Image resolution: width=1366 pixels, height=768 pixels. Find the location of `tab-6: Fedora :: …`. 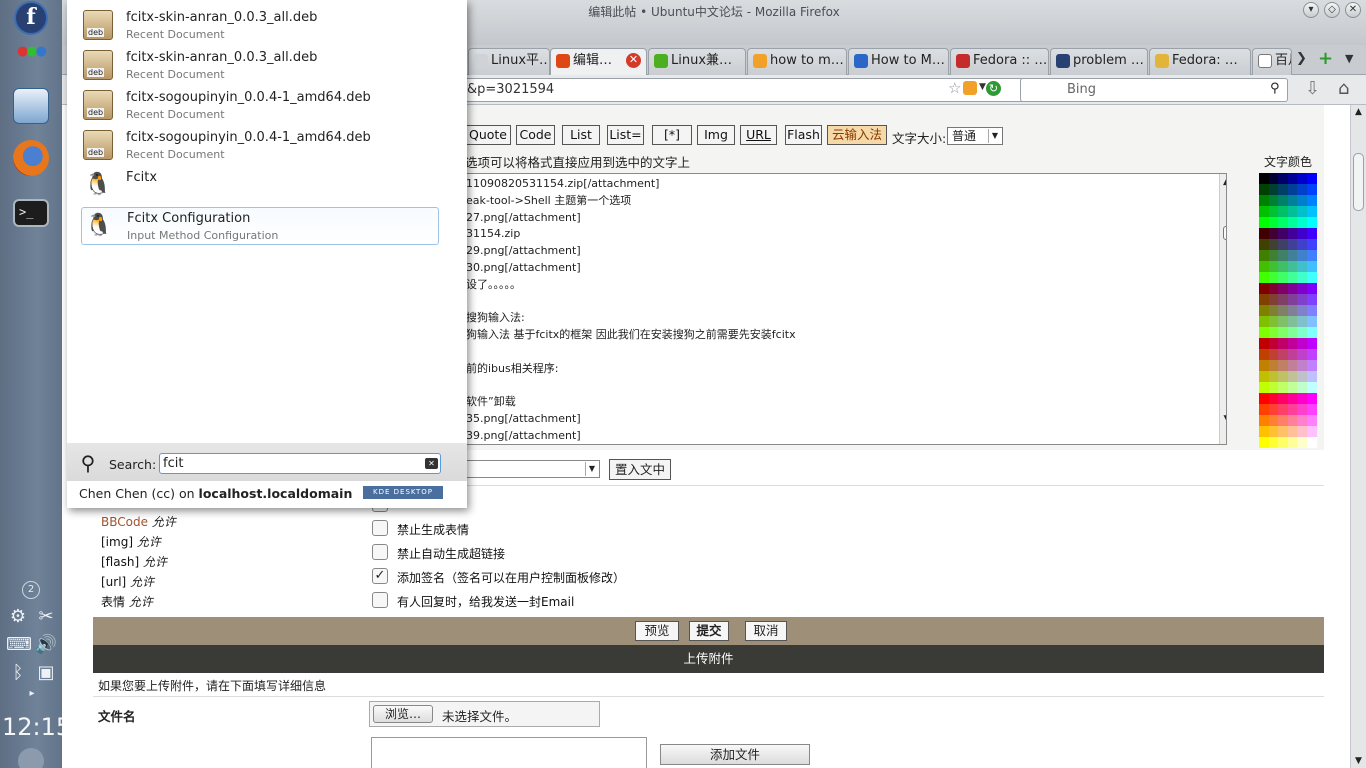

tab-6: Fedora :: … is located at coordinates (999, 61).